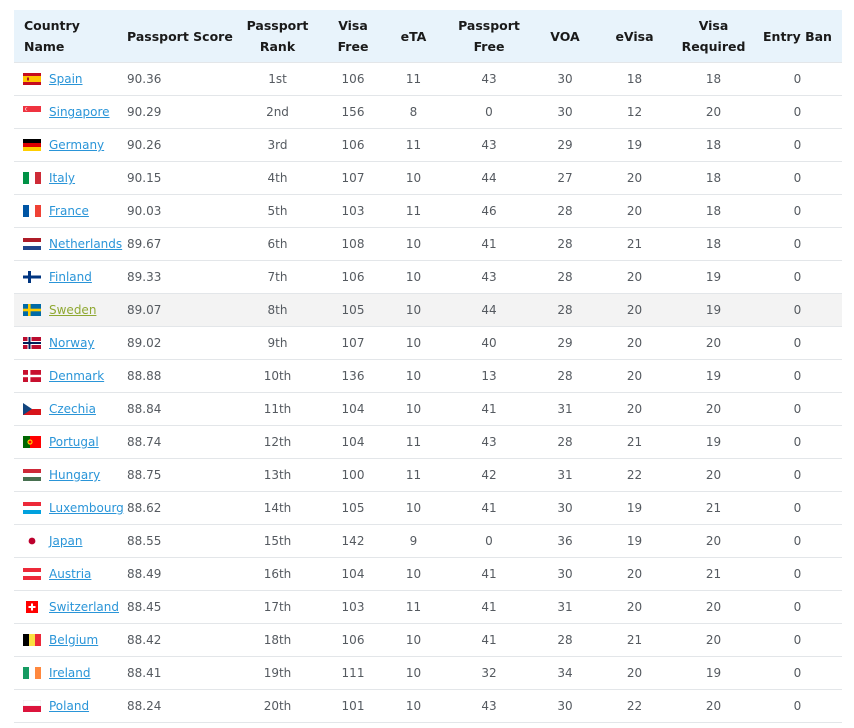 This screenshot has height=728, width=854. I want to click on visa-free-cell: 108, so click(353, 244).